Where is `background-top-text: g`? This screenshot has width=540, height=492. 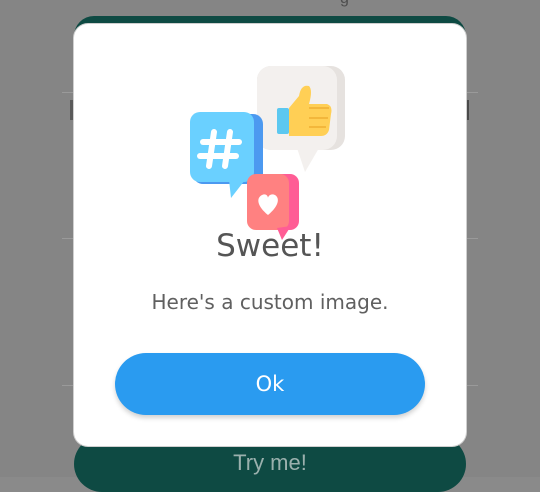 background-top-text: g is located at coordinates (344, 4).